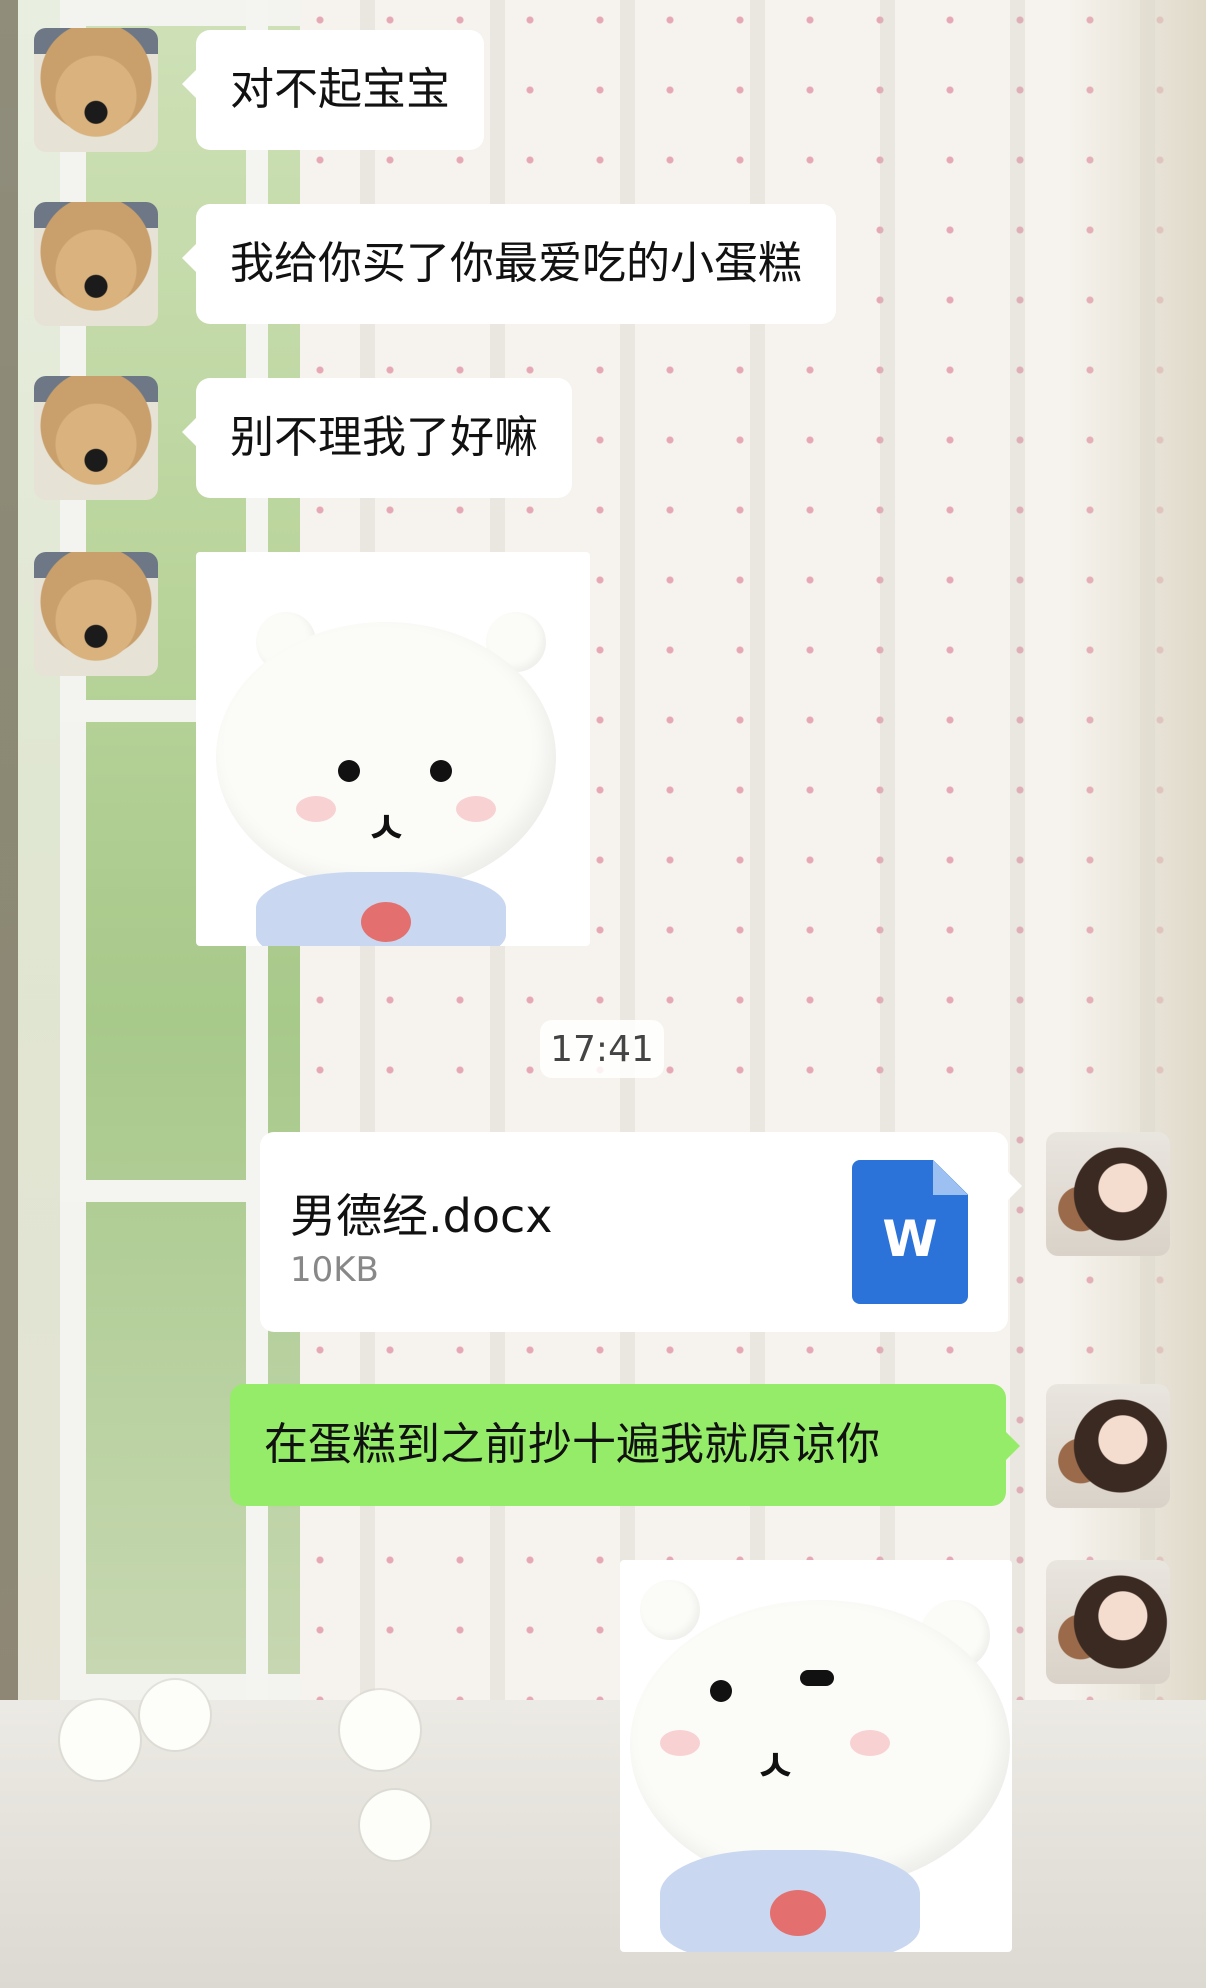 The height and width of the screenshot is (1988, 1206). I want to click on white-bear-sticker: ㅅ, so click(393, 749).